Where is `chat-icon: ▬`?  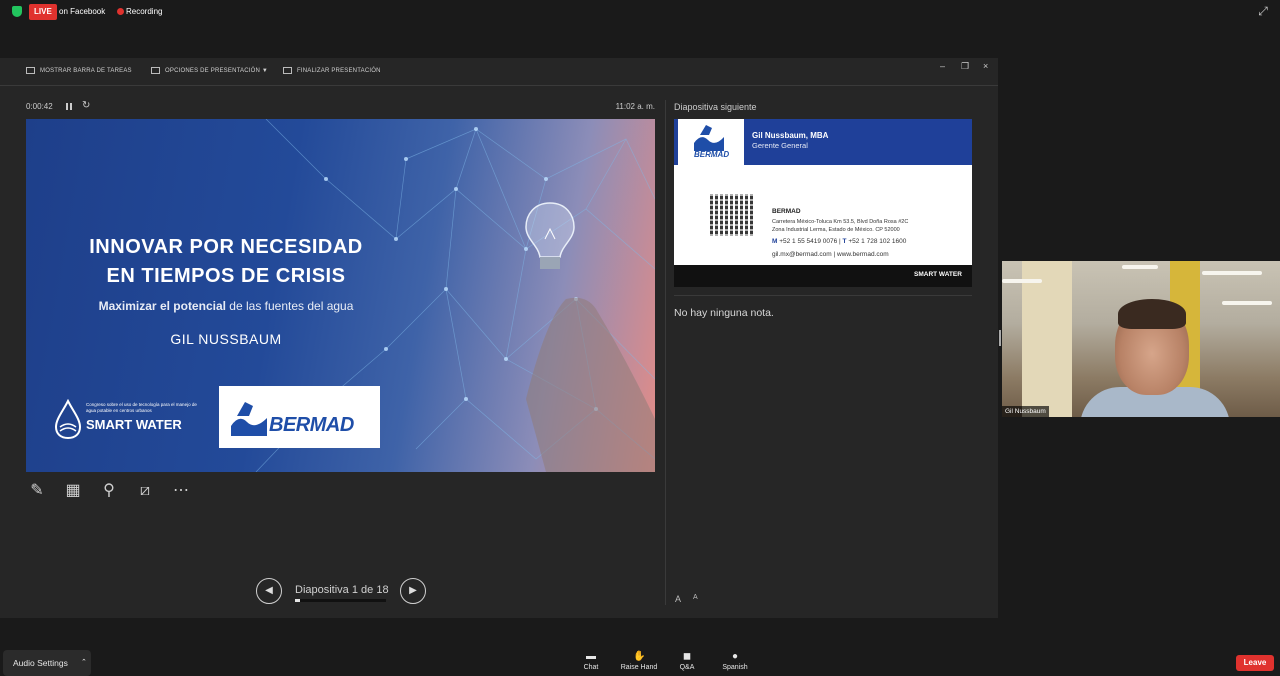 chat-icon: ▬ is located at coordinates (591, 656).